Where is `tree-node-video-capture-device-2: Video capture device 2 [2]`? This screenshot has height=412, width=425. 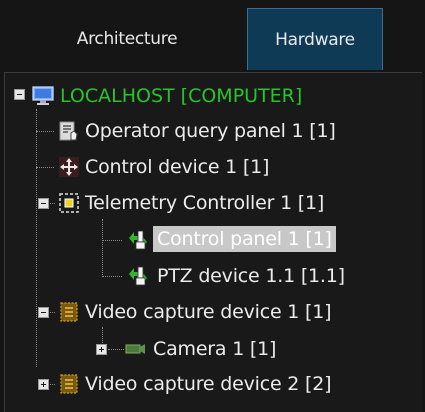
tree-node-video-capture-device-2: Video capture device 2 [2] is located at coordinates (208, 384).